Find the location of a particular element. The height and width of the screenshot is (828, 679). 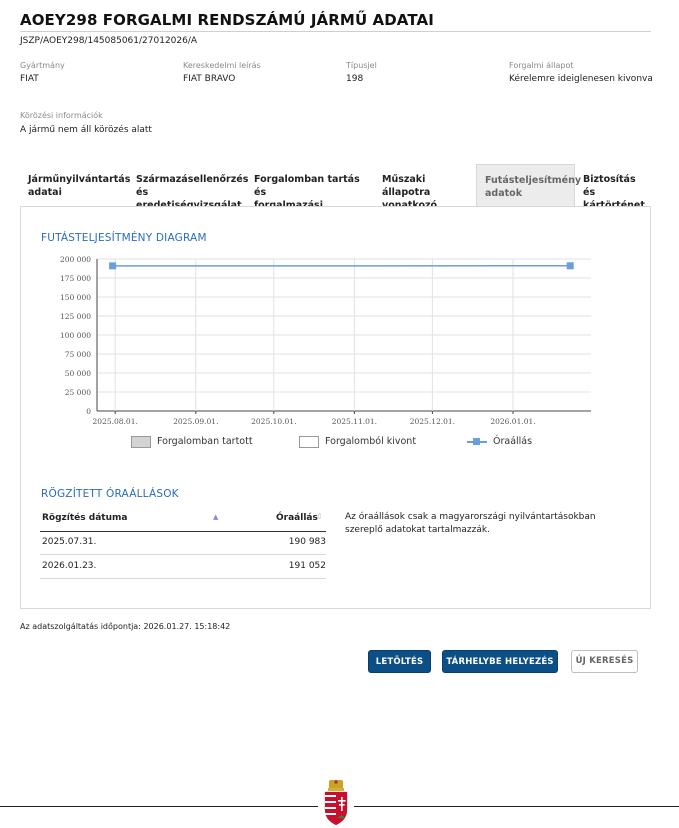

row-date: 2026.01.23. is located at coordinates (69, 566).